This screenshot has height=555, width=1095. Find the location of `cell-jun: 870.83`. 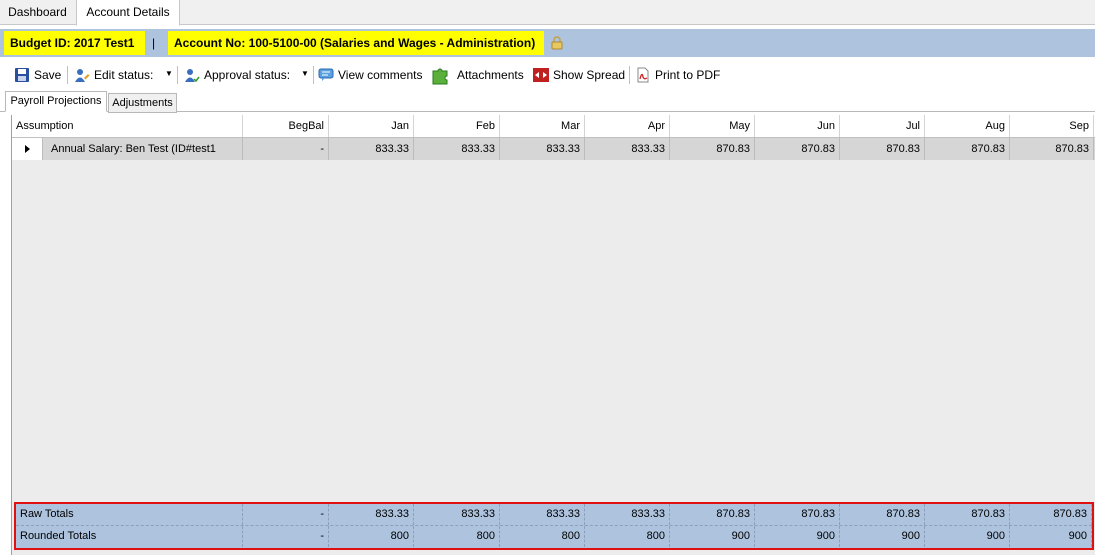

cell-jun: 870.83 is located at coordinates (797, 149).